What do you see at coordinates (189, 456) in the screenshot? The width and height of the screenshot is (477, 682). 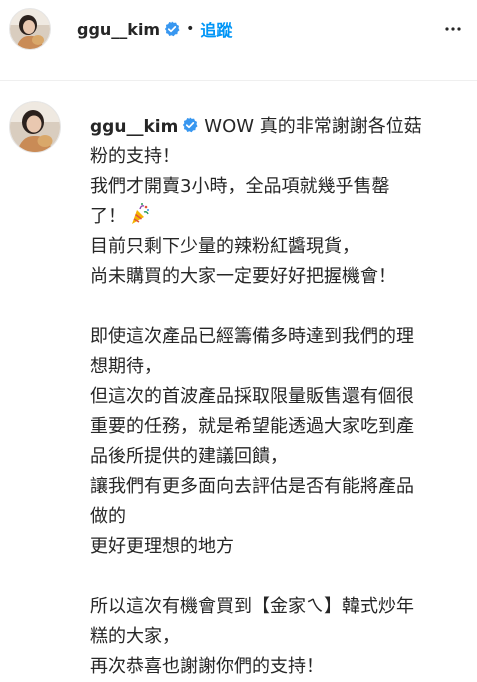 I see `caption-line: 品後所提供的建議回饋，` at bounding box center [189, 456].